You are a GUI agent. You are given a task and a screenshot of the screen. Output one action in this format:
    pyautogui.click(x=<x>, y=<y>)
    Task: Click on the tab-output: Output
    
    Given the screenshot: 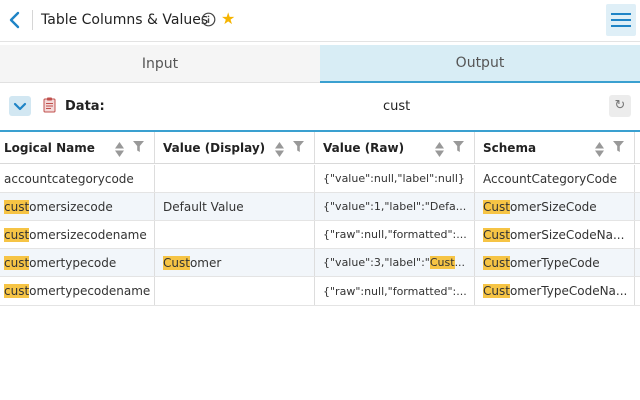 What is the action you would take?
    pyautogui.click(x=480, y=64)
    